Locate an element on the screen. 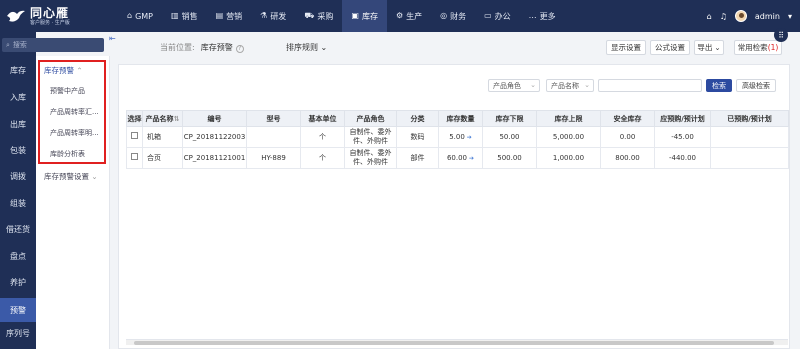  nav-label: 采购 is located at coordinates (325, 16).